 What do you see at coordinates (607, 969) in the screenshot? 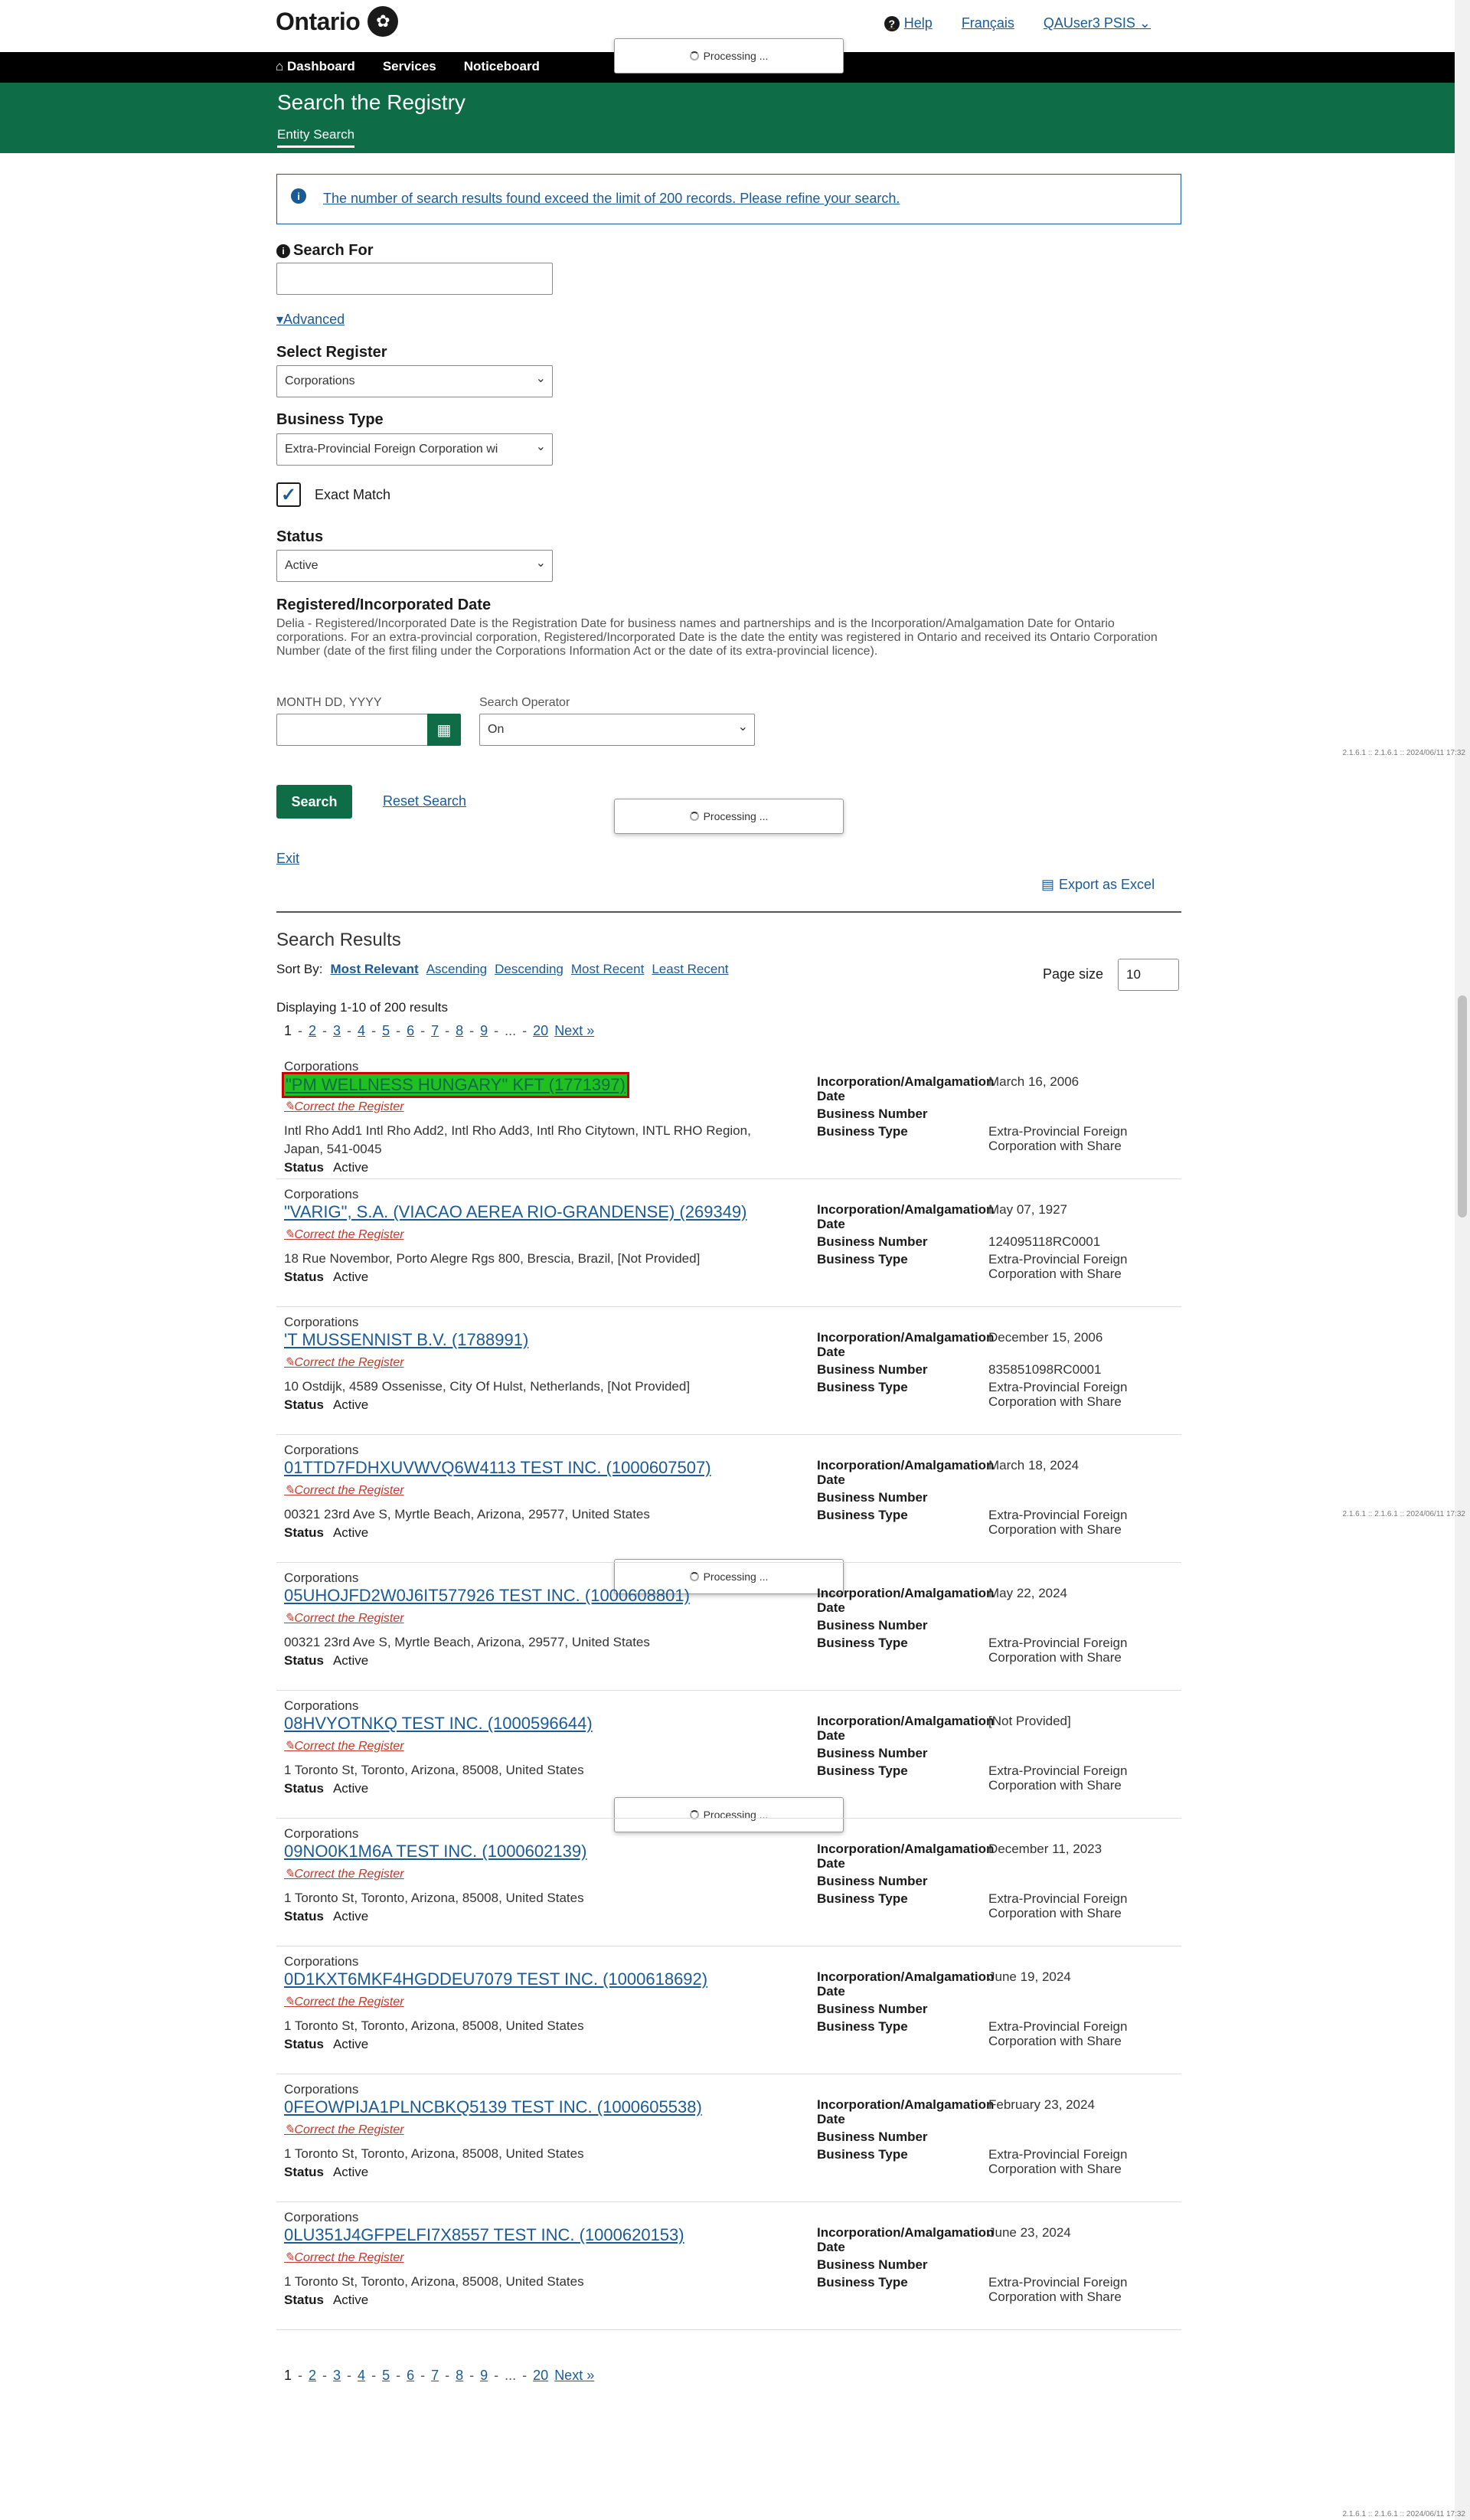
I see `sort-most-recent: Most Recent` at bounding box center [607, 969].